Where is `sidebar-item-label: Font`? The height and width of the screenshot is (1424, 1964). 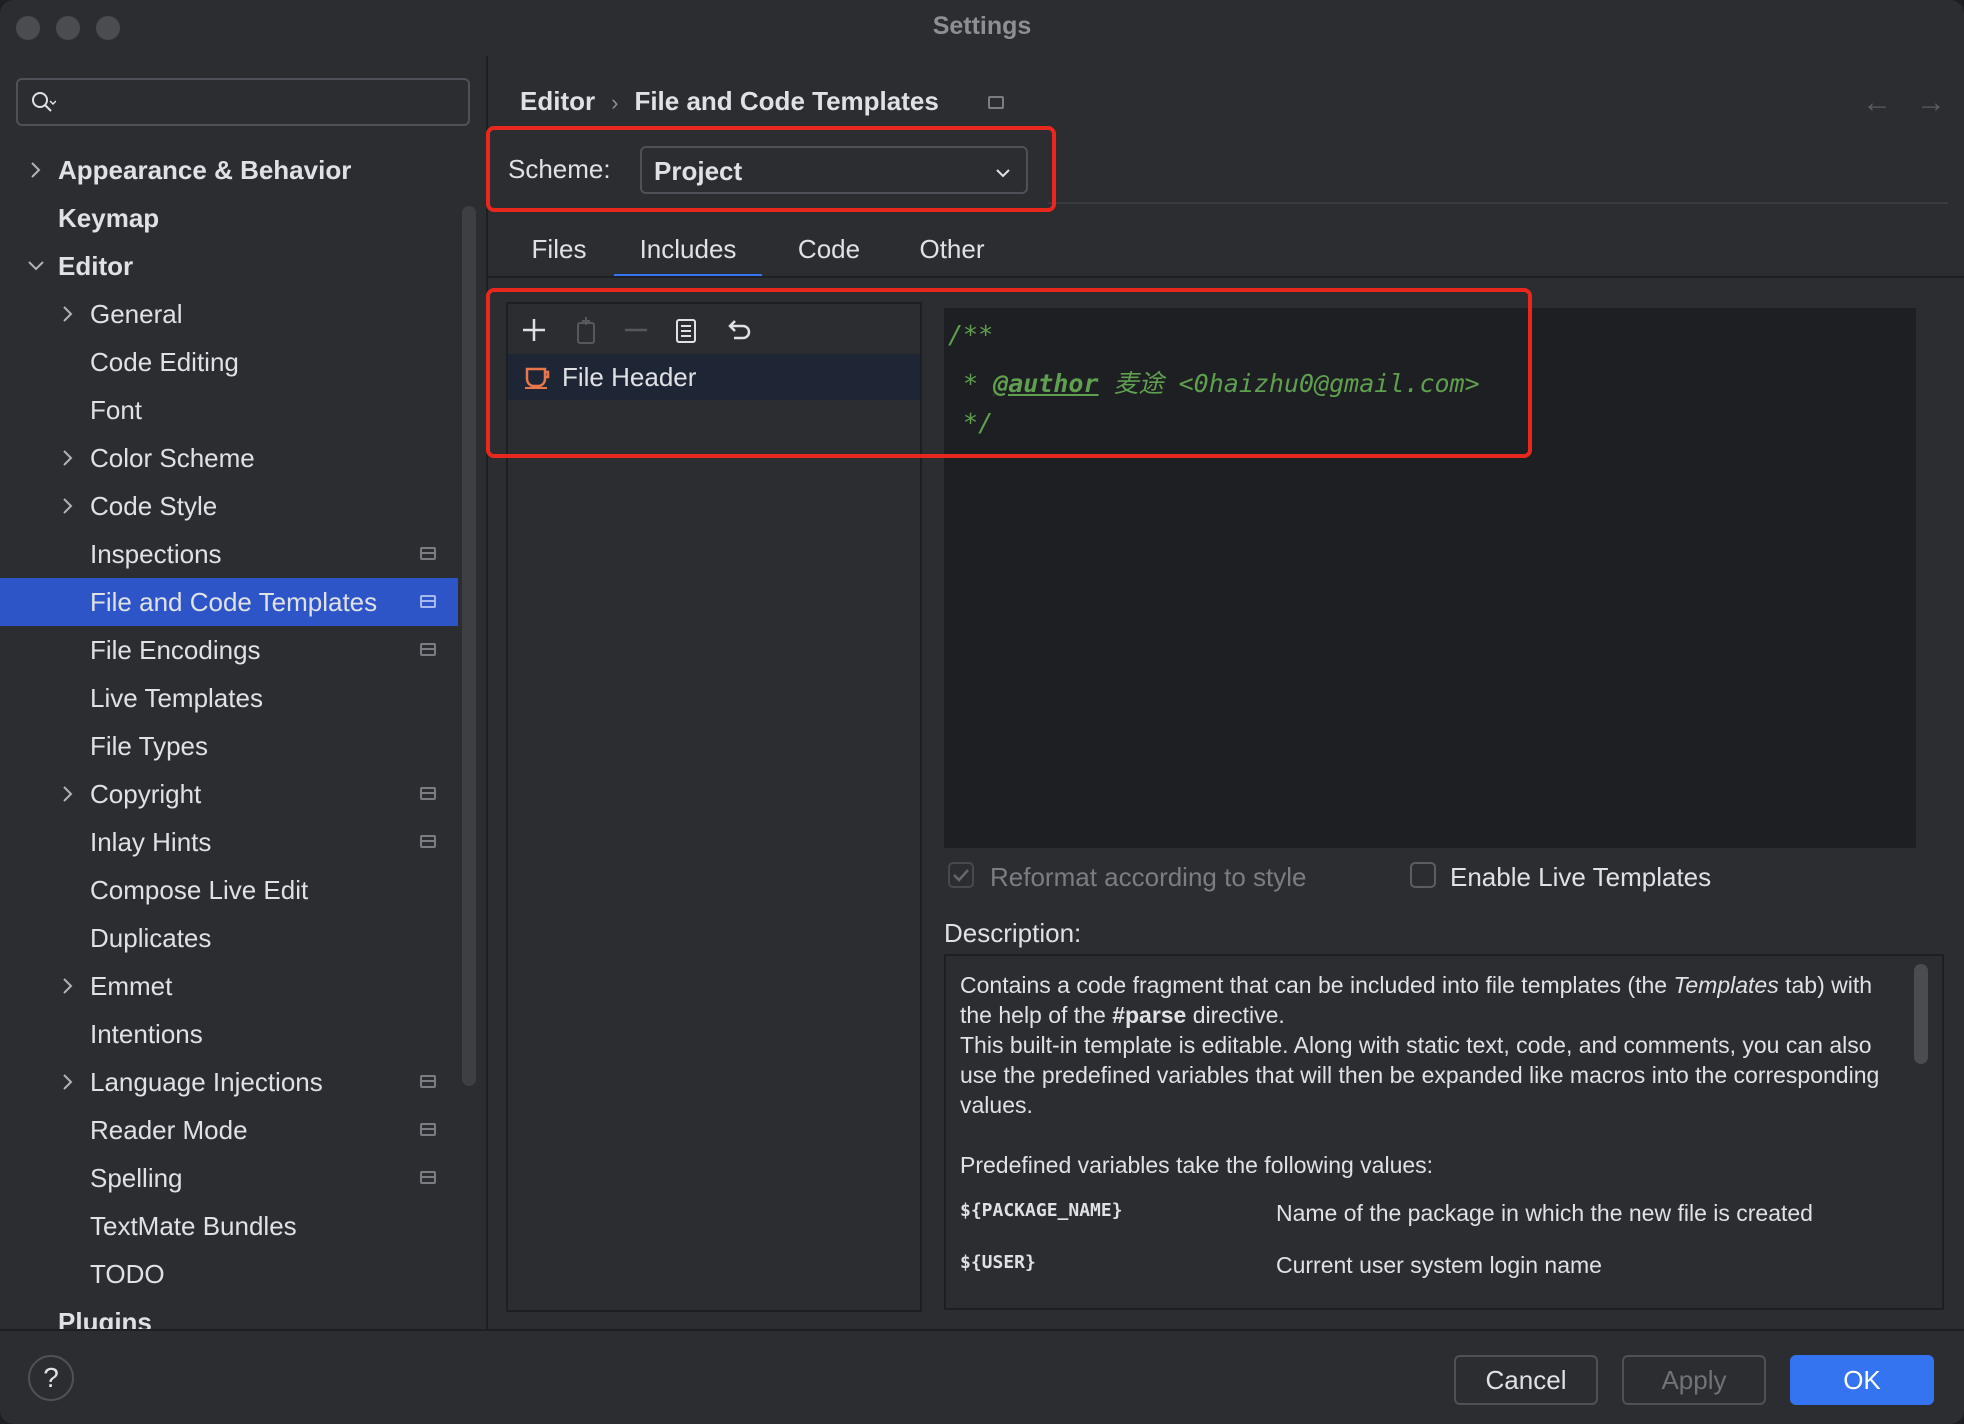
sidebar-item-label: Font is located at coordinates (116, 410).